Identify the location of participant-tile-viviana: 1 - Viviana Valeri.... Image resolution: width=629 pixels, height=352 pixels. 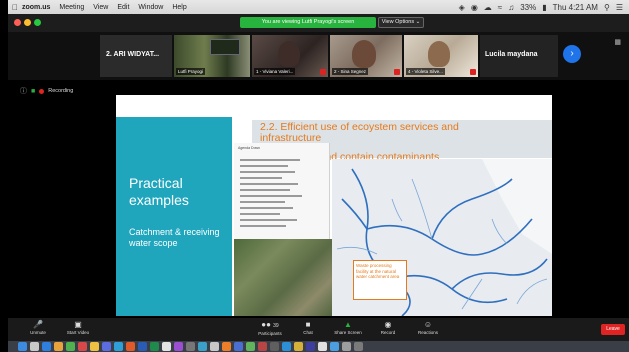
(290, 56).